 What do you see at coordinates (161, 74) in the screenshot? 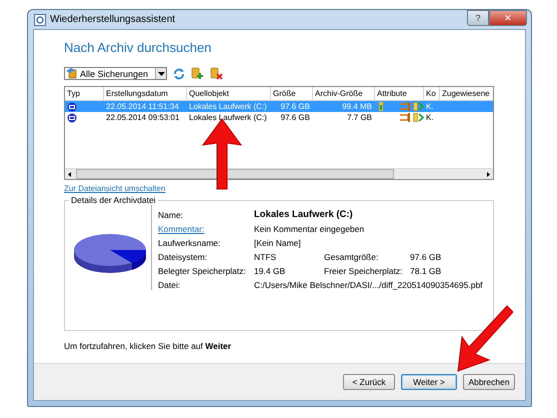
I see `dropdown-arrow-icon` at bounding box center [161, 74].